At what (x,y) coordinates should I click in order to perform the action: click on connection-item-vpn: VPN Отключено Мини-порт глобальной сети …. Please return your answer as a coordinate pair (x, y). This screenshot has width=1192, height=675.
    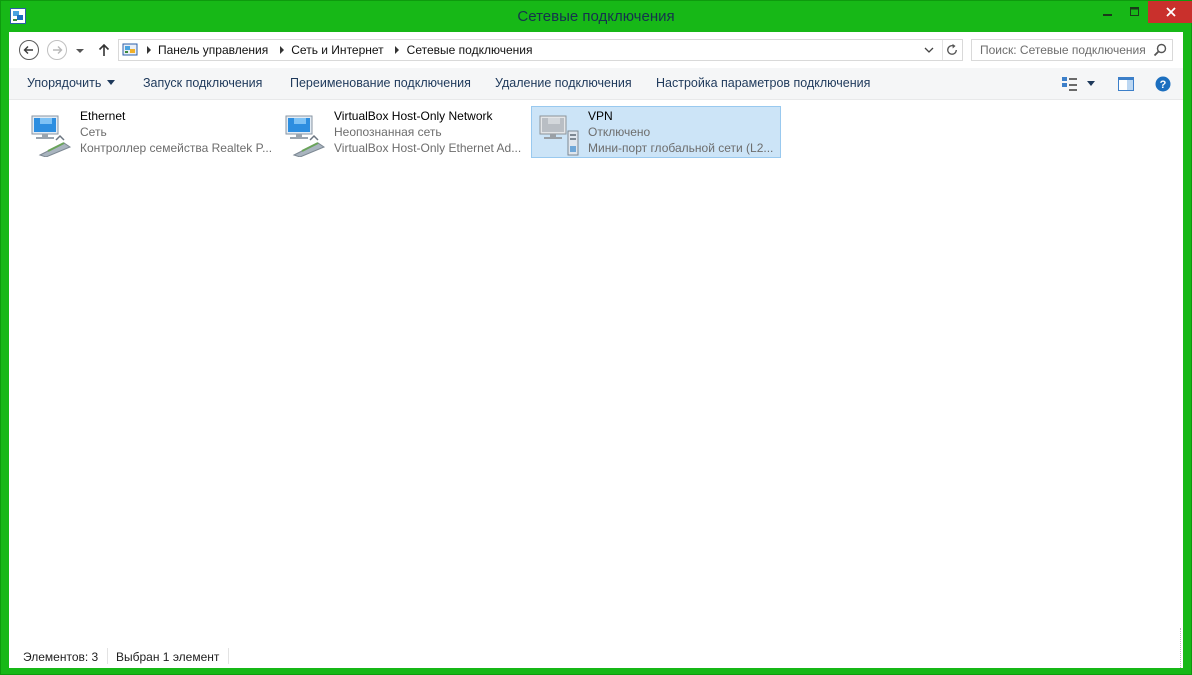
    Looking at the image, I should click on (656, 132).